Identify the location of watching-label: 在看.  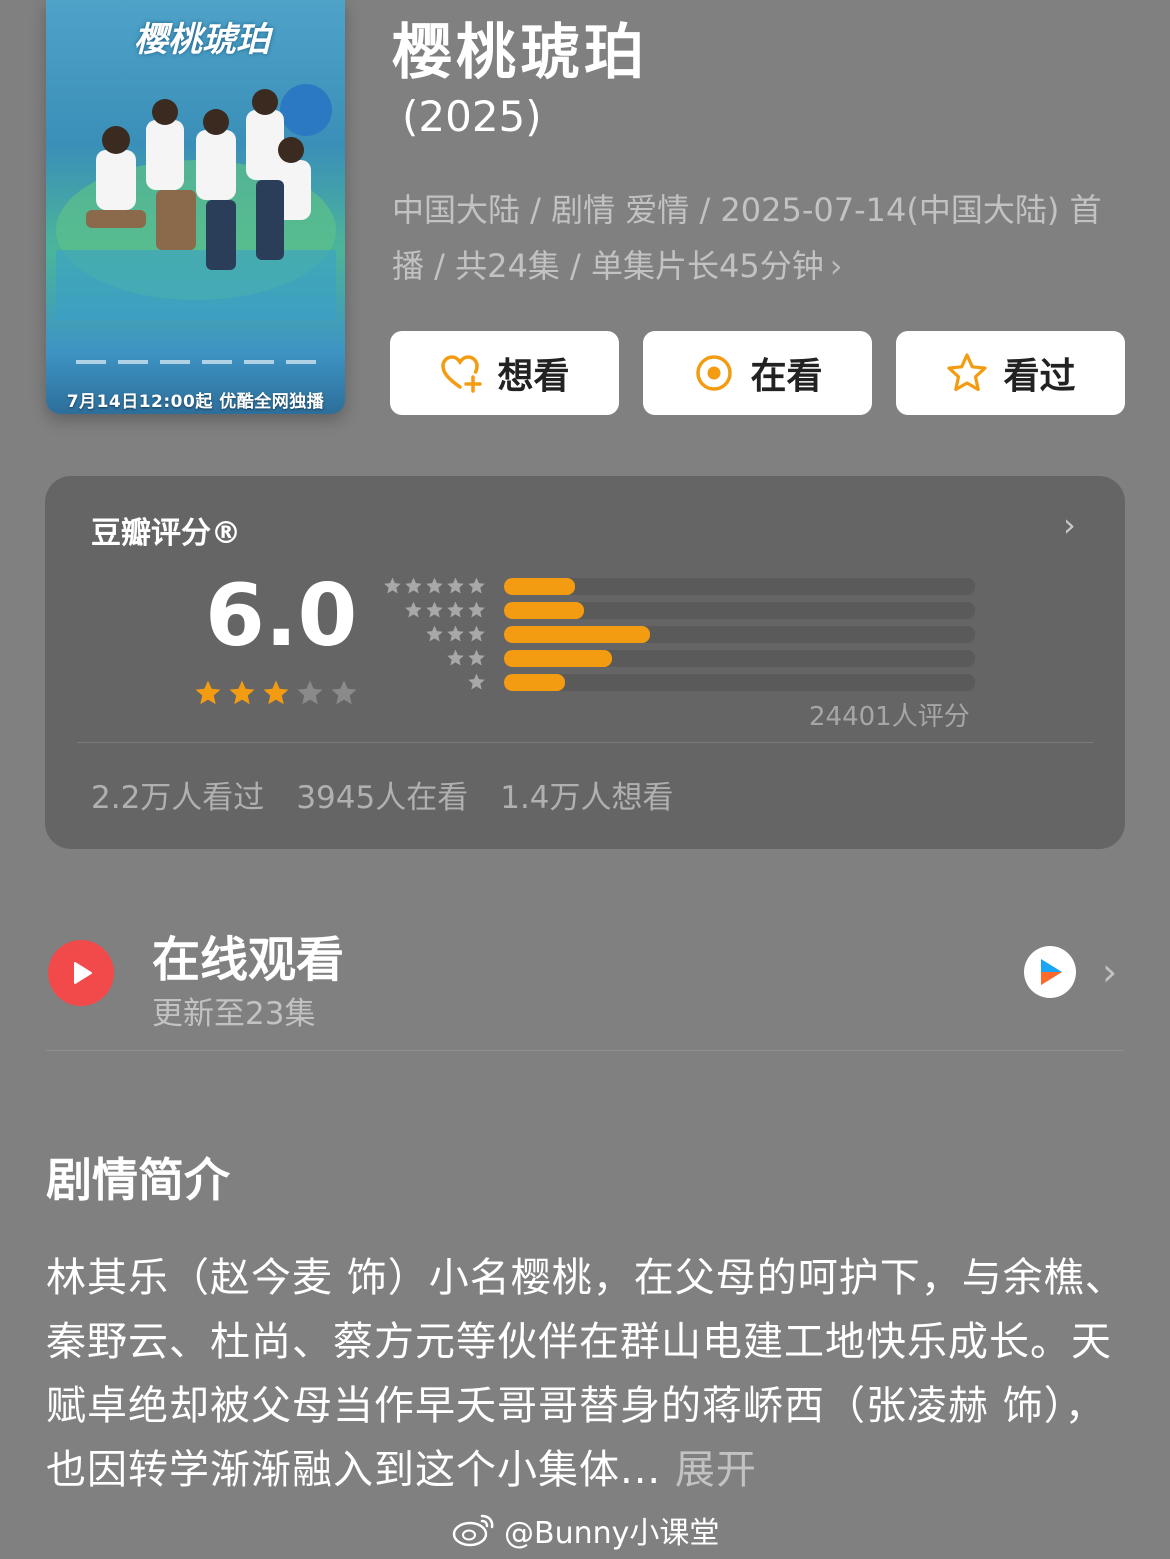
(786, 376).